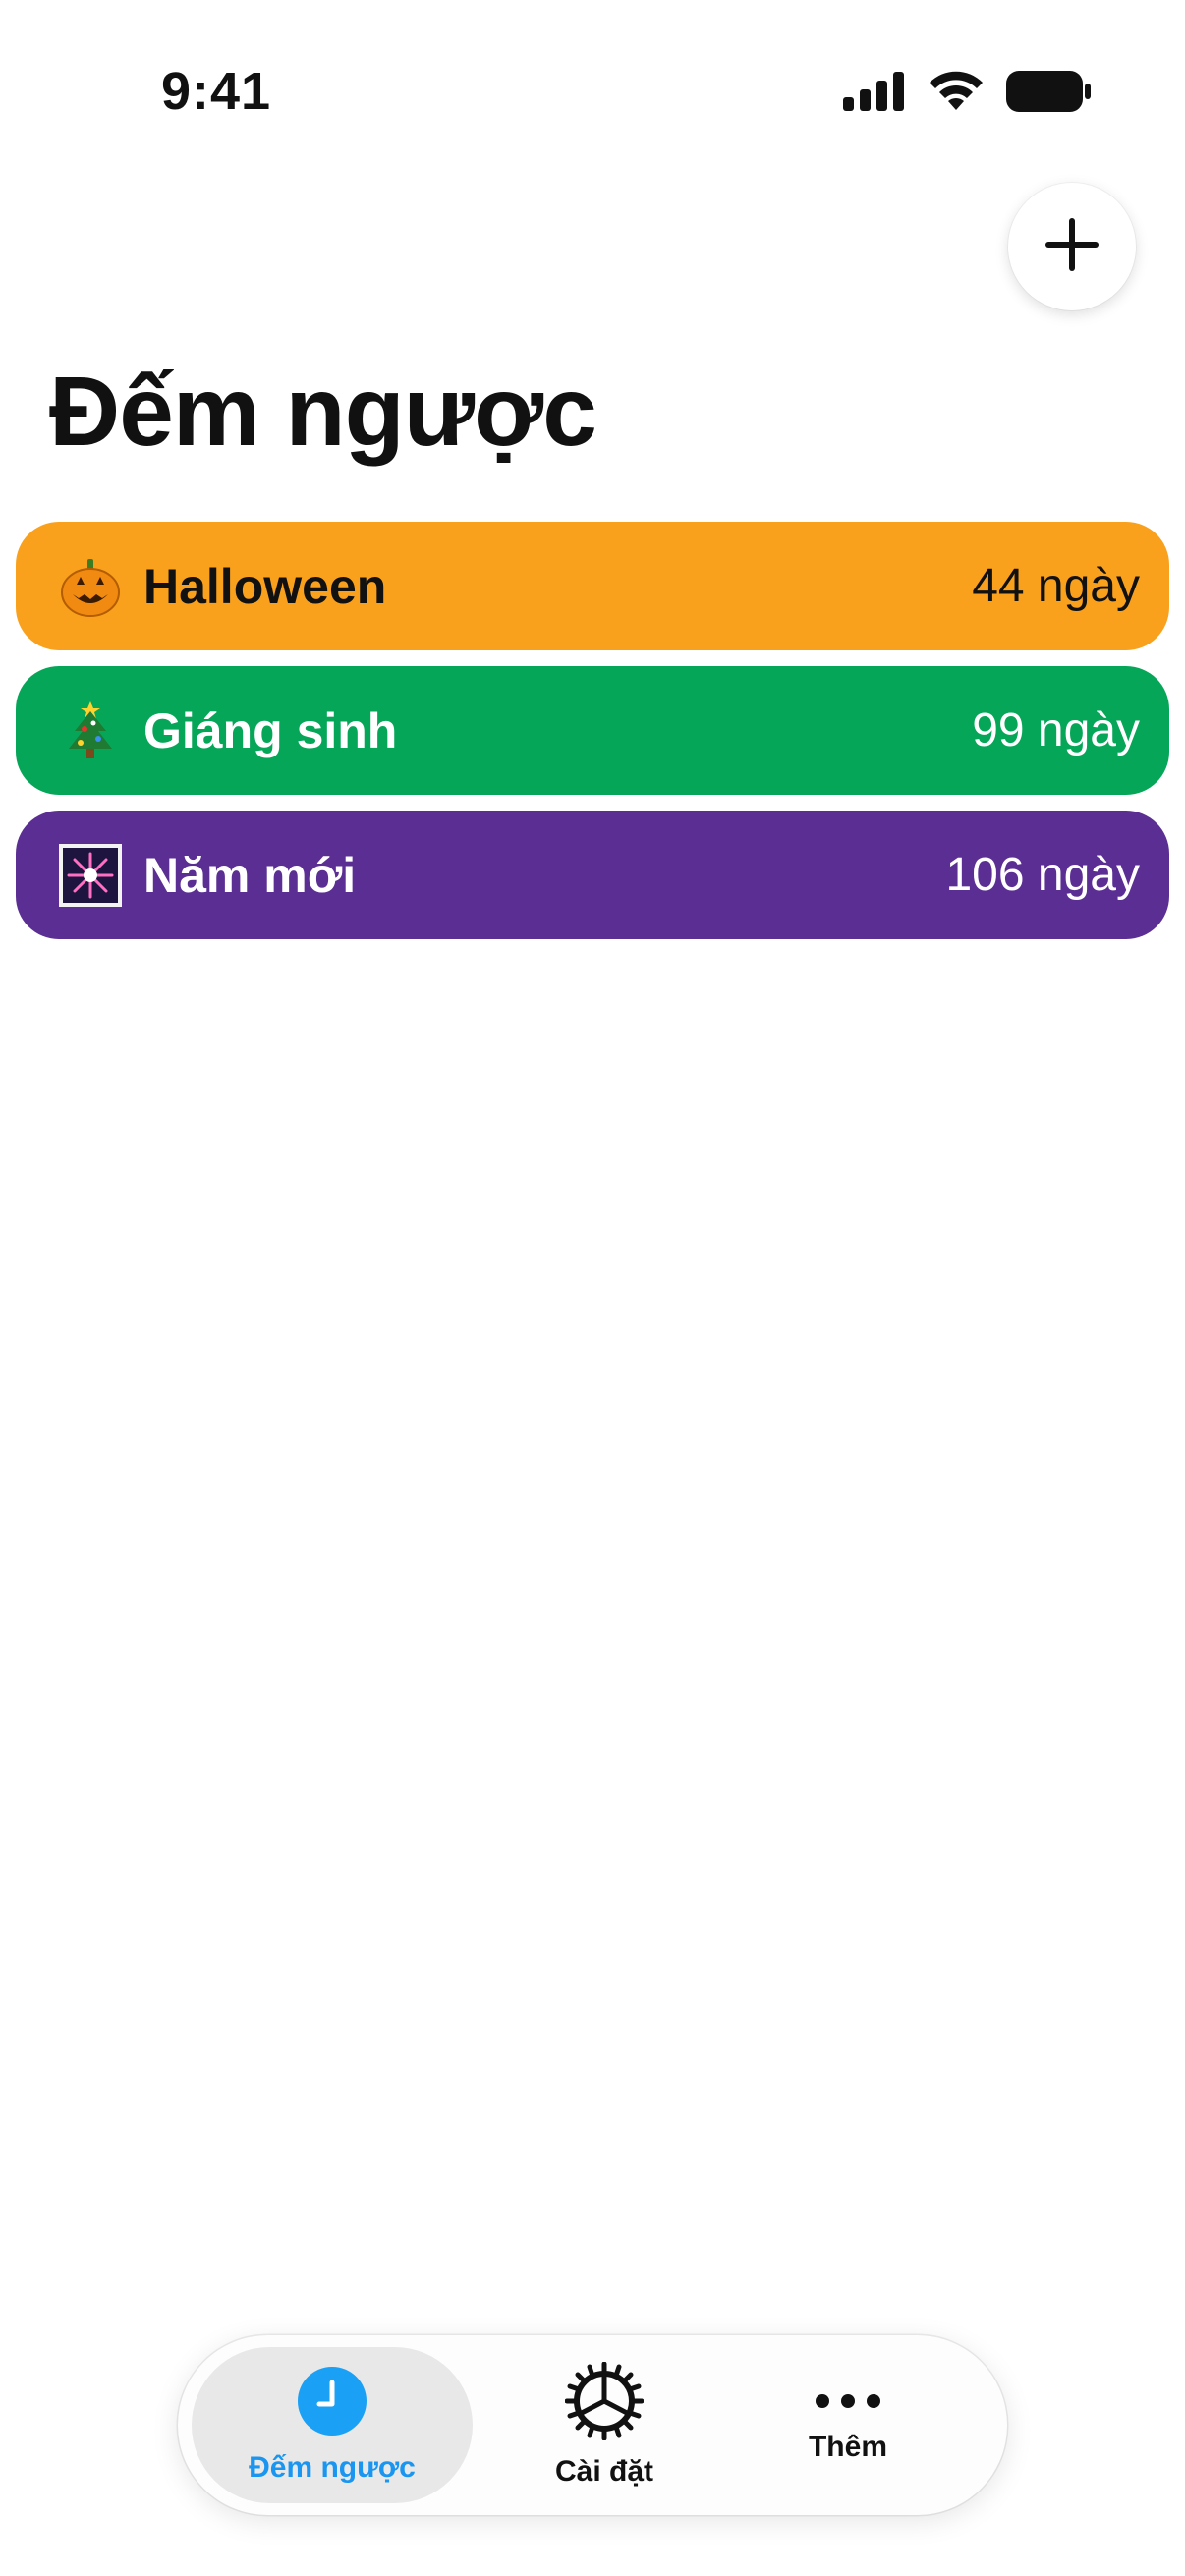 This screenshot has height=2576, width=1185. What do you see at coordinates (333, 2467) in the screenshot?
I see `tab-label: Đếm ngược` at bounding box center [333, 2467].